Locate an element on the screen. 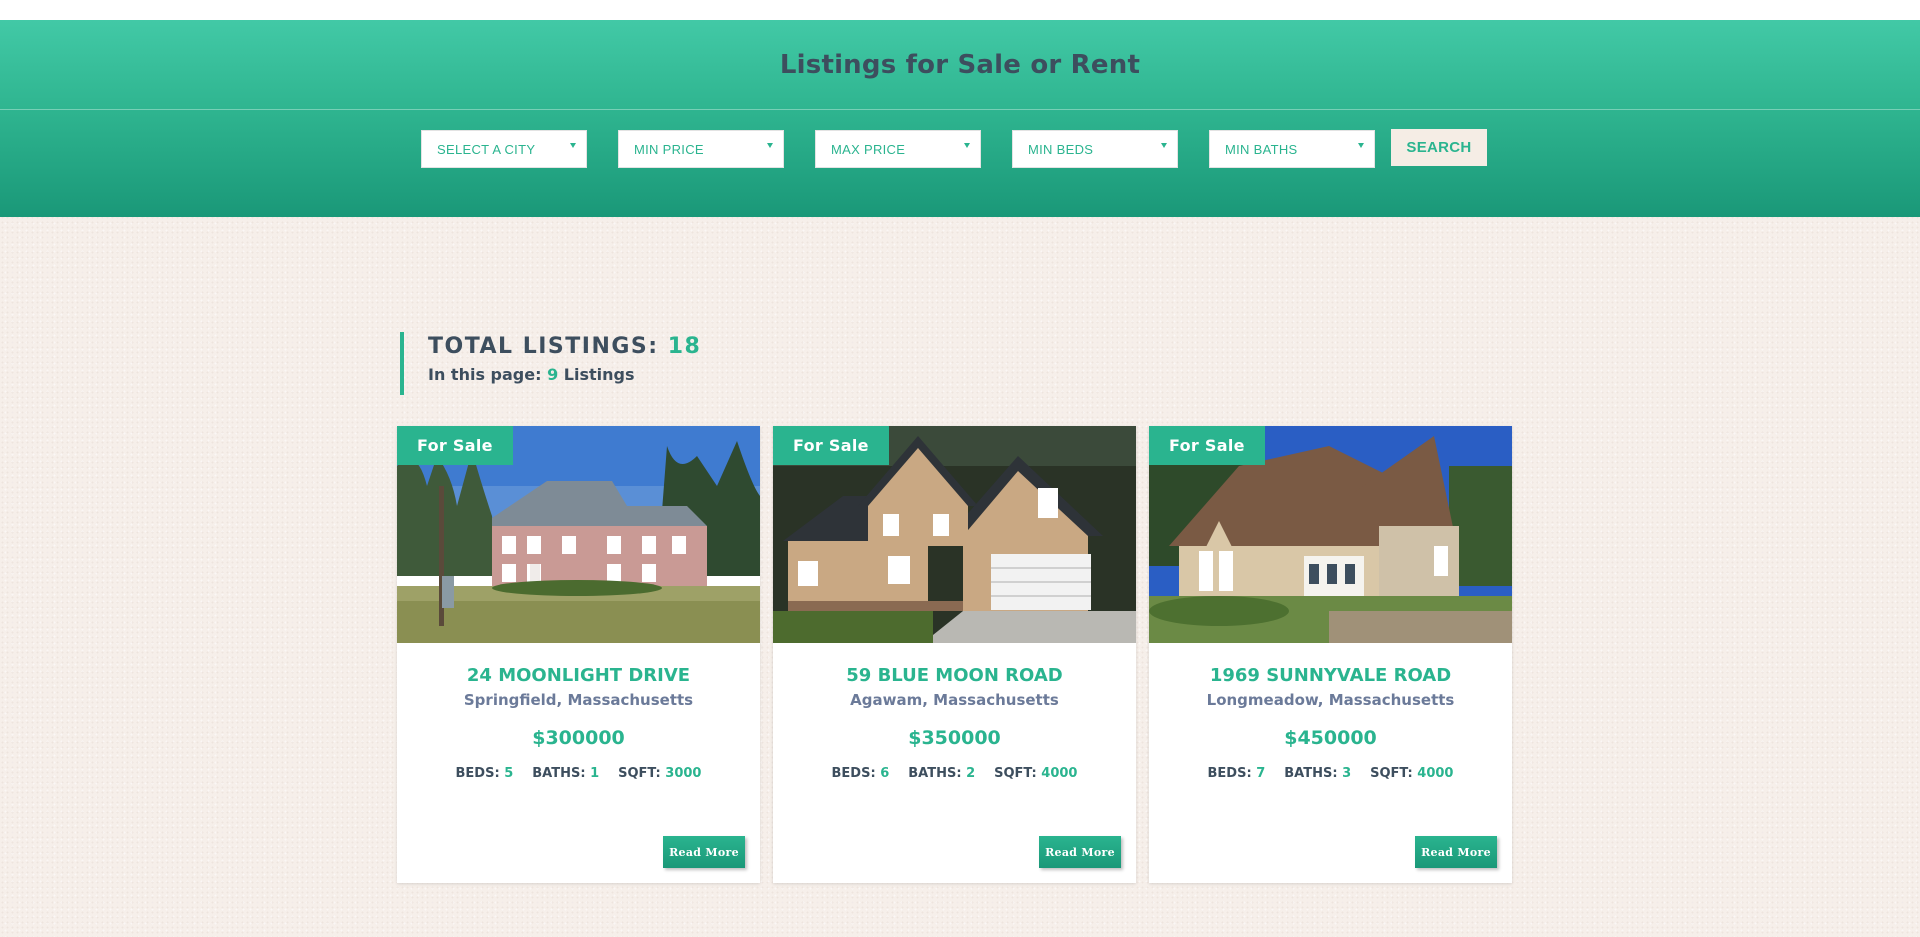 Image resolution: width=1920 pixels, height=937 pixels. listing-city: Agawam, Massachusetts is located at coordinates (954, 700).